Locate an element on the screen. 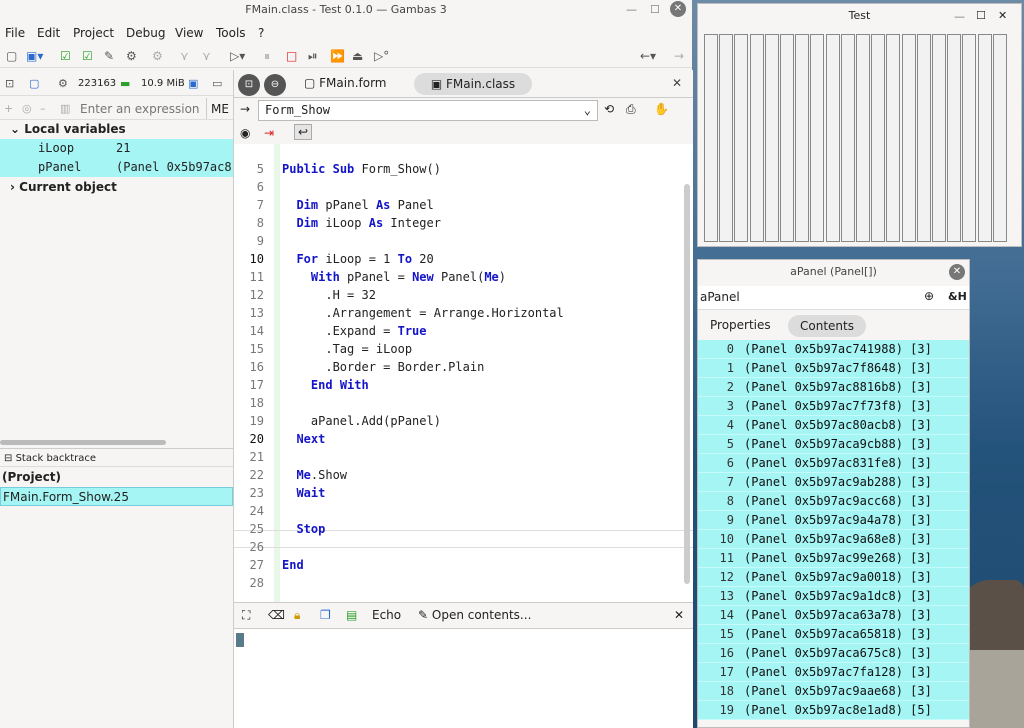 Image resolution: width=1024 pixels, height=728 pixels. run-to-icon: ▷° is located at coordinates (381, 56).